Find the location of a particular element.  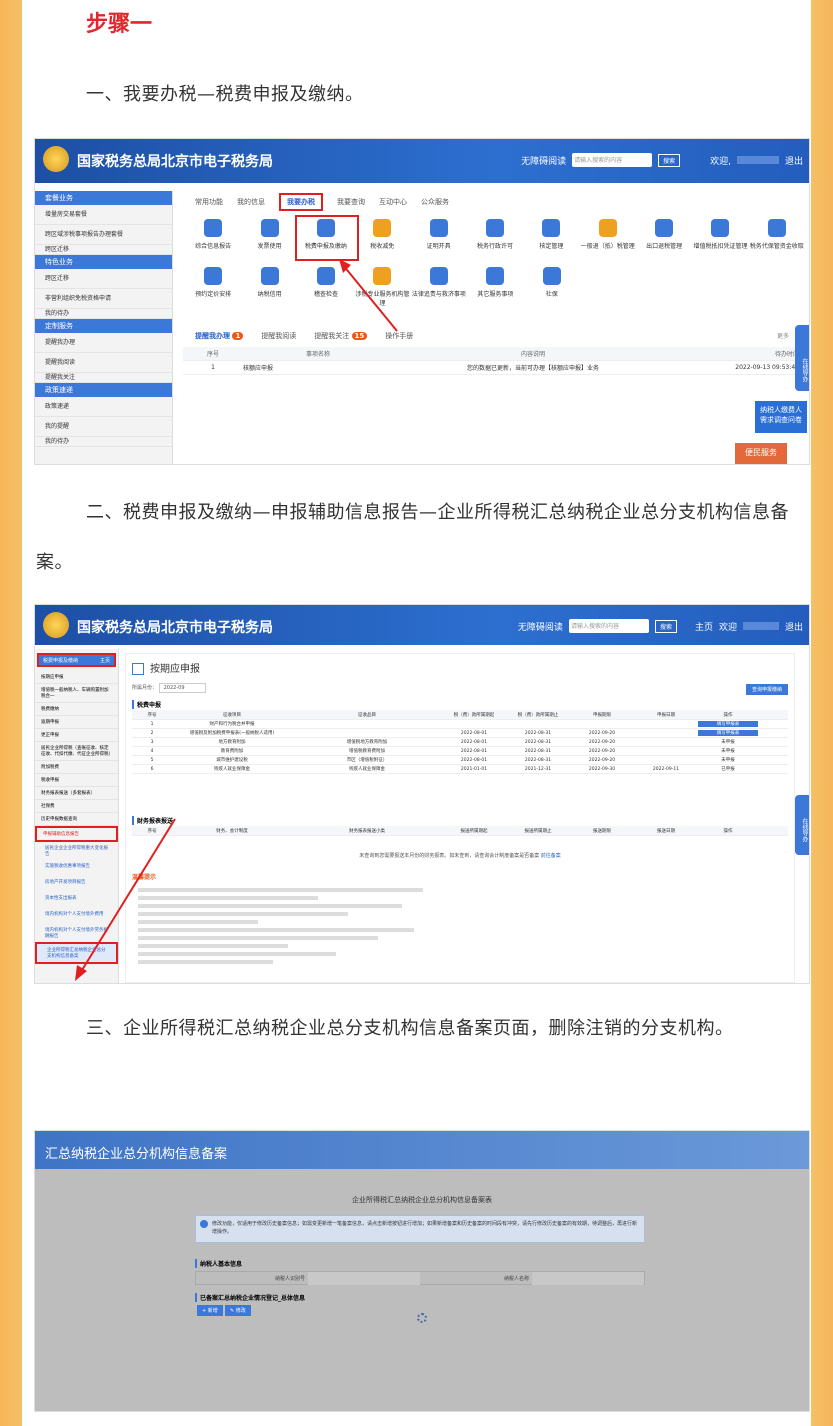

service-label: 社保 is located at coordinates (551, 294).